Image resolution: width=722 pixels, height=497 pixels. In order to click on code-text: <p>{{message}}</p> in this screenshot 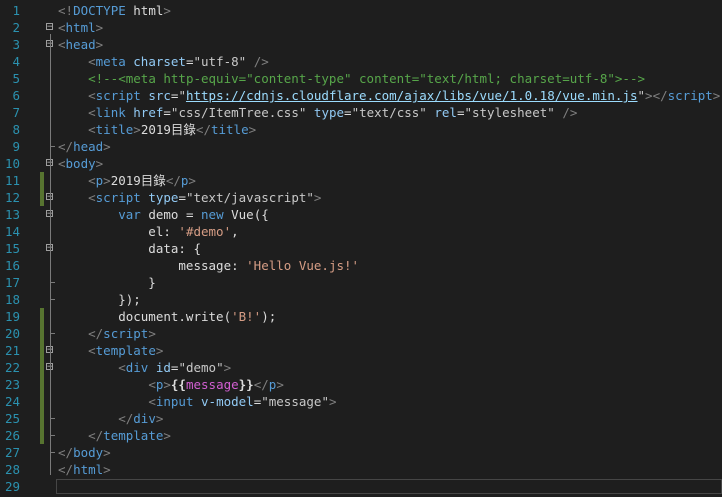, I will do `click(171, 384)`.